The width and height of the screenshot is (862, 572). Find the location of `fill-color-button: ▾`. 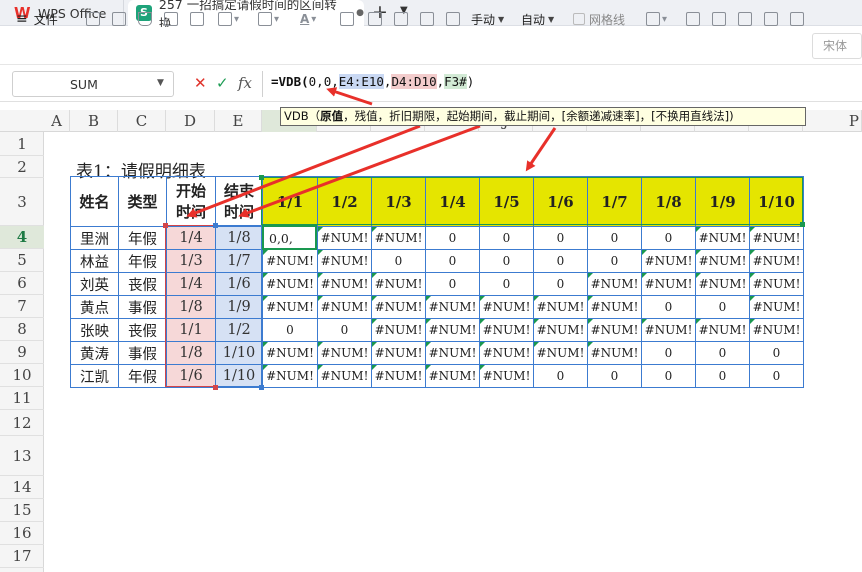

fill-color-button: ▾ is located at coordinates (268, 19).